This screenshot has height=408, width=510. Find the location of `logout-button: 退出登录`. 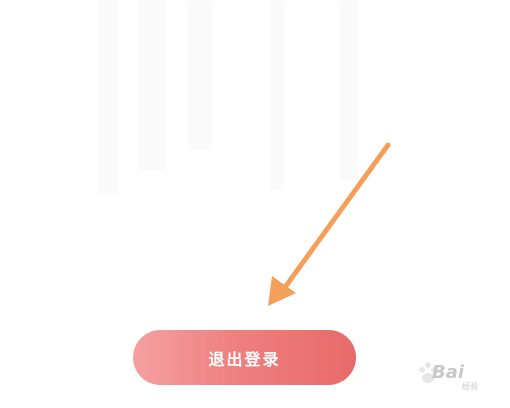

logout-button: 退出登录 is located at coordinates (244, 357).